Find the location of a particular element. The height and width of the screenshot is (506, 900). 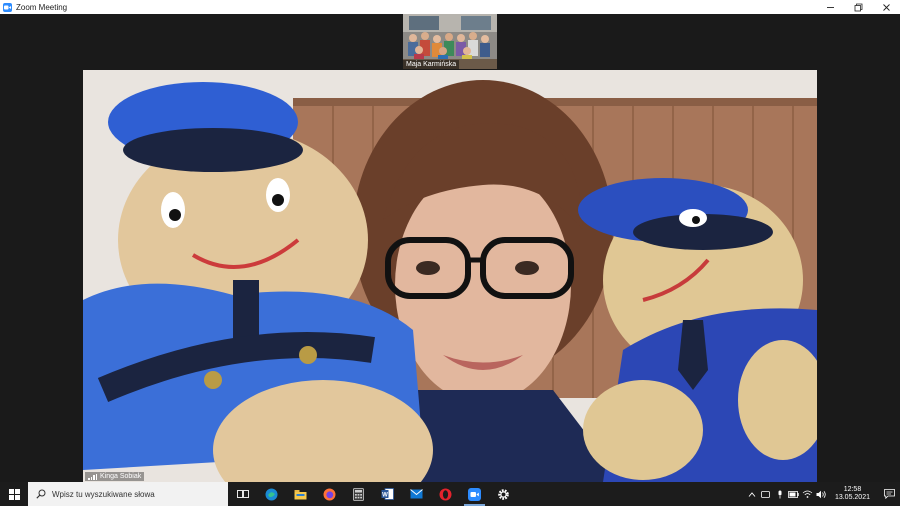

tray-app-icon is located at coordinates (766, 494).